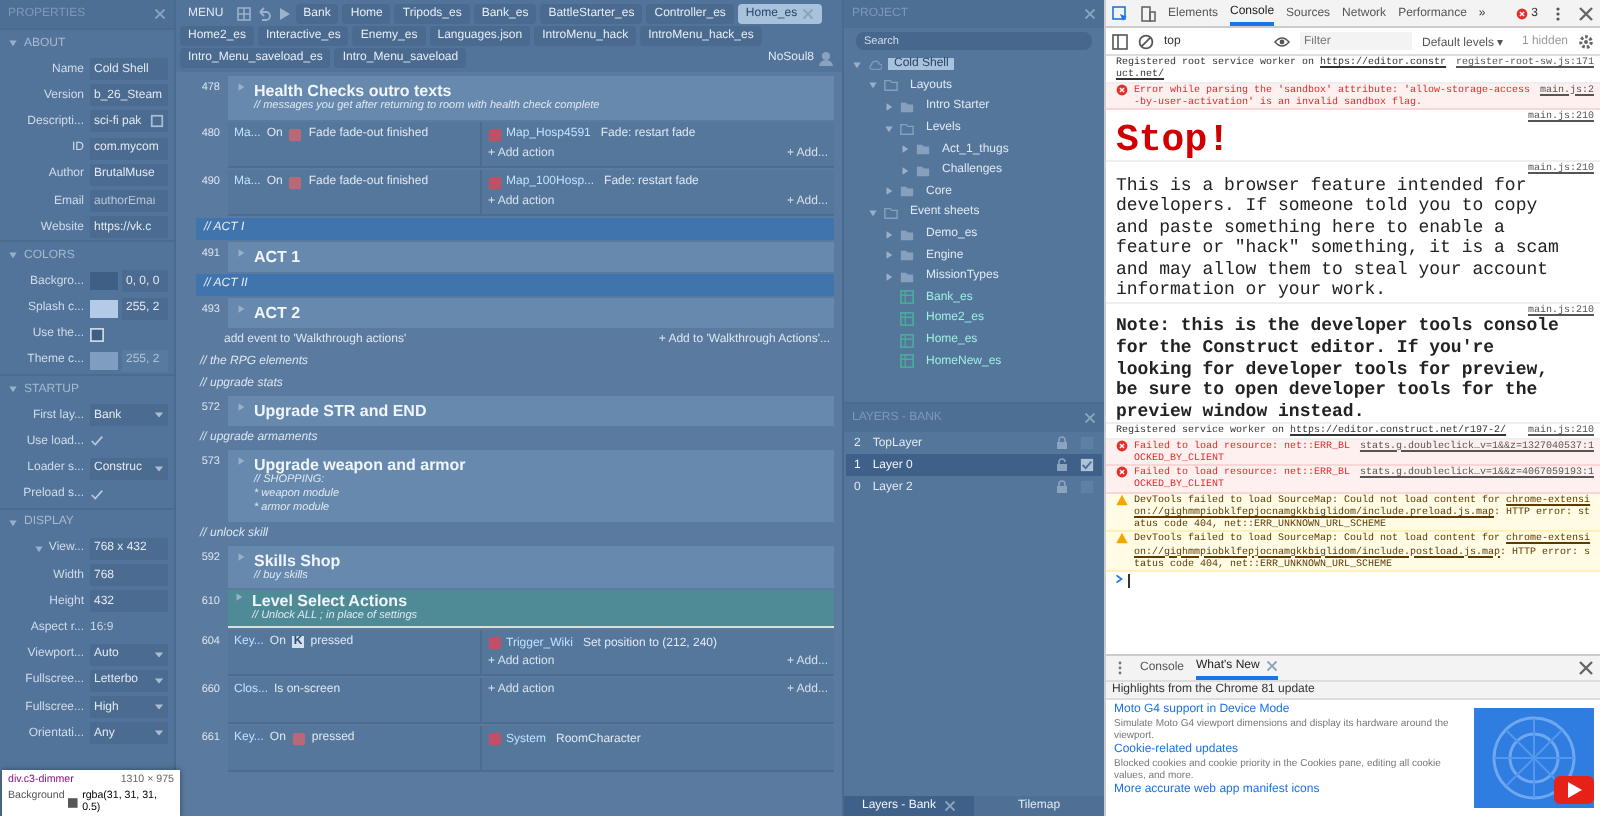  What do you see at coordinates (360, 464) in the screenshot?
I see `group-title: Upgrade weapon and armor` at bounding box center [360, 464].